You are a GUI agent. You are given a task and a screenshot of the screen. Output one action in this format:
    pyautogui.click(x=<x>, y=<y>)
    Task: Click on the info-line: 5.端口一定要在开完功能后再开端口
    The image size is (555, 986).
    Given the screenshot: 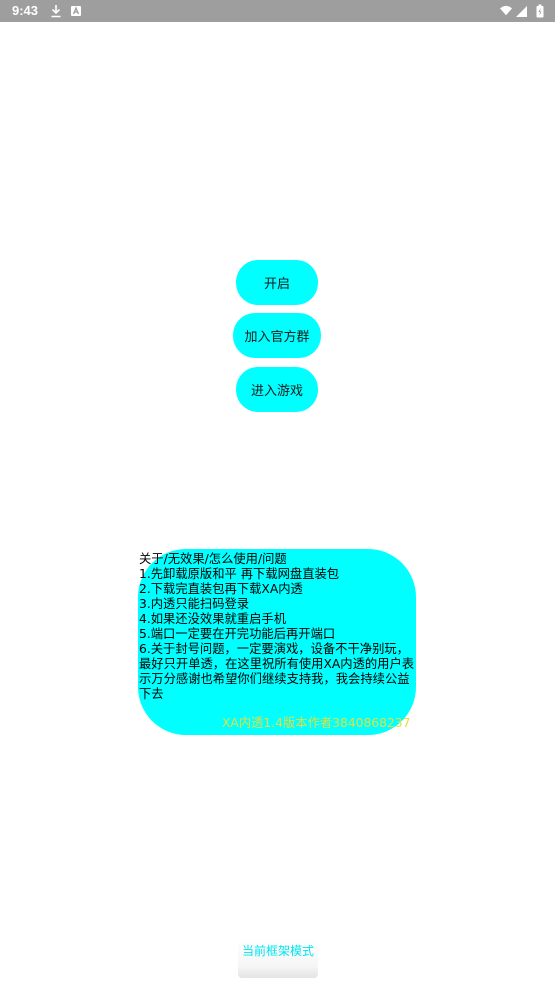 What is the action you would take?
    pyautogui.click(x=237, y=634)
    